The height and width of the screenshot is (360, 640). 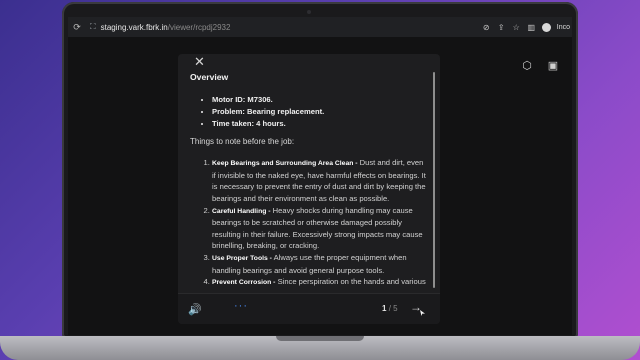 I want to click on viewer-tools: ⬡ ▣, so click(x=540, y=66).